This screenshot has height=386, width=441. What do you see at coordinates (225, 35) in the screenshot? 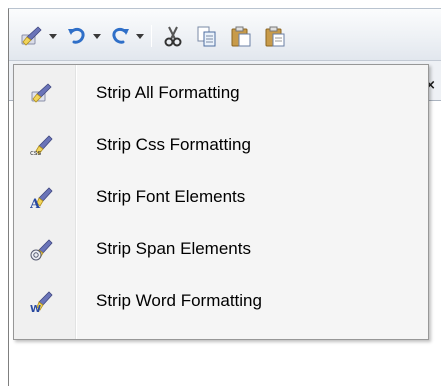
I see `editor-toolbar` at bounding box center [225, 35].